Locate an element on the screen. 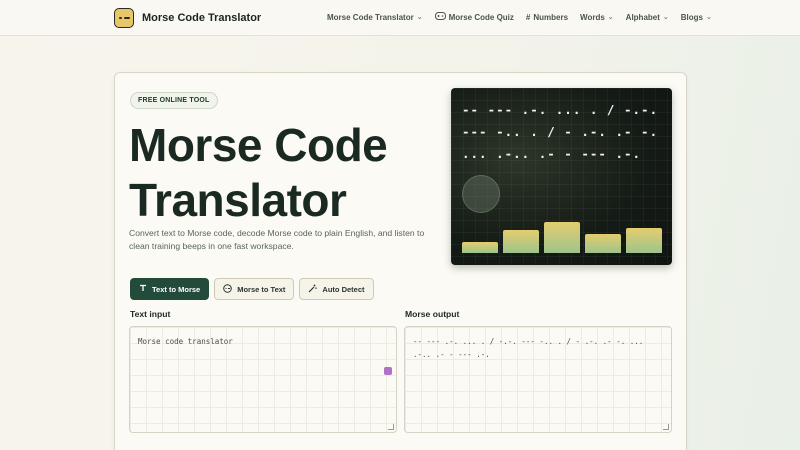  nav-item-alphabet: Alphabet ⌄ is located at coordinates (647, 17).